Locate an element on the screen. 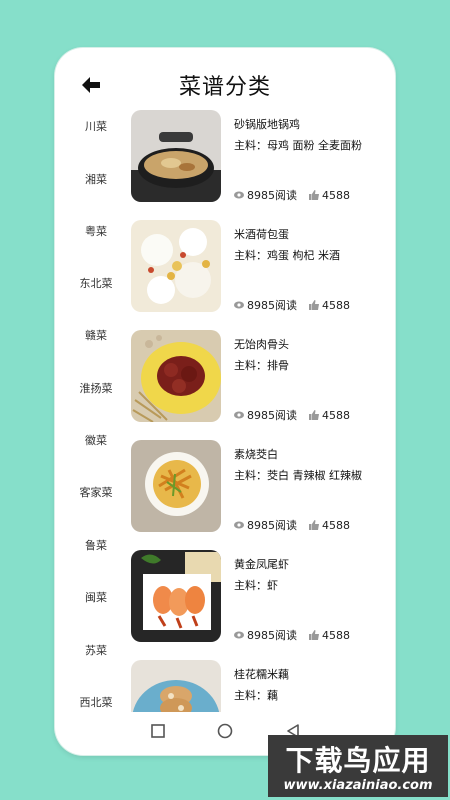  recipe-card: 素烧茭白 主料：茭白 青辣椒 红辣椒 8985阅读 4588 is located at coordinates (258, 487).